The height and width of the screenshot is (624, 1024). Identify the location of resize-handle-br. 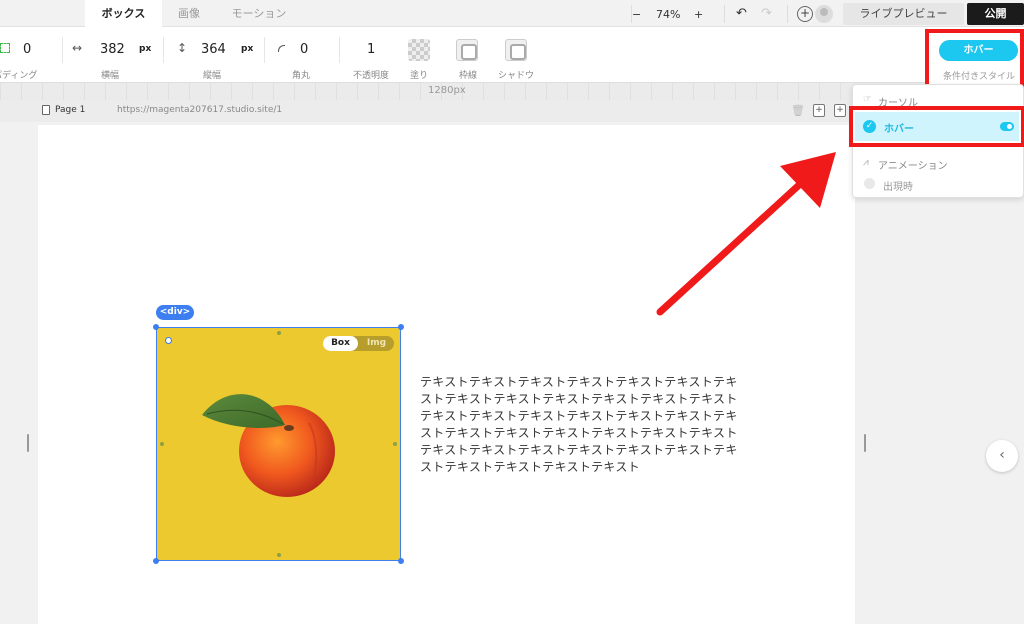
(401, 561).